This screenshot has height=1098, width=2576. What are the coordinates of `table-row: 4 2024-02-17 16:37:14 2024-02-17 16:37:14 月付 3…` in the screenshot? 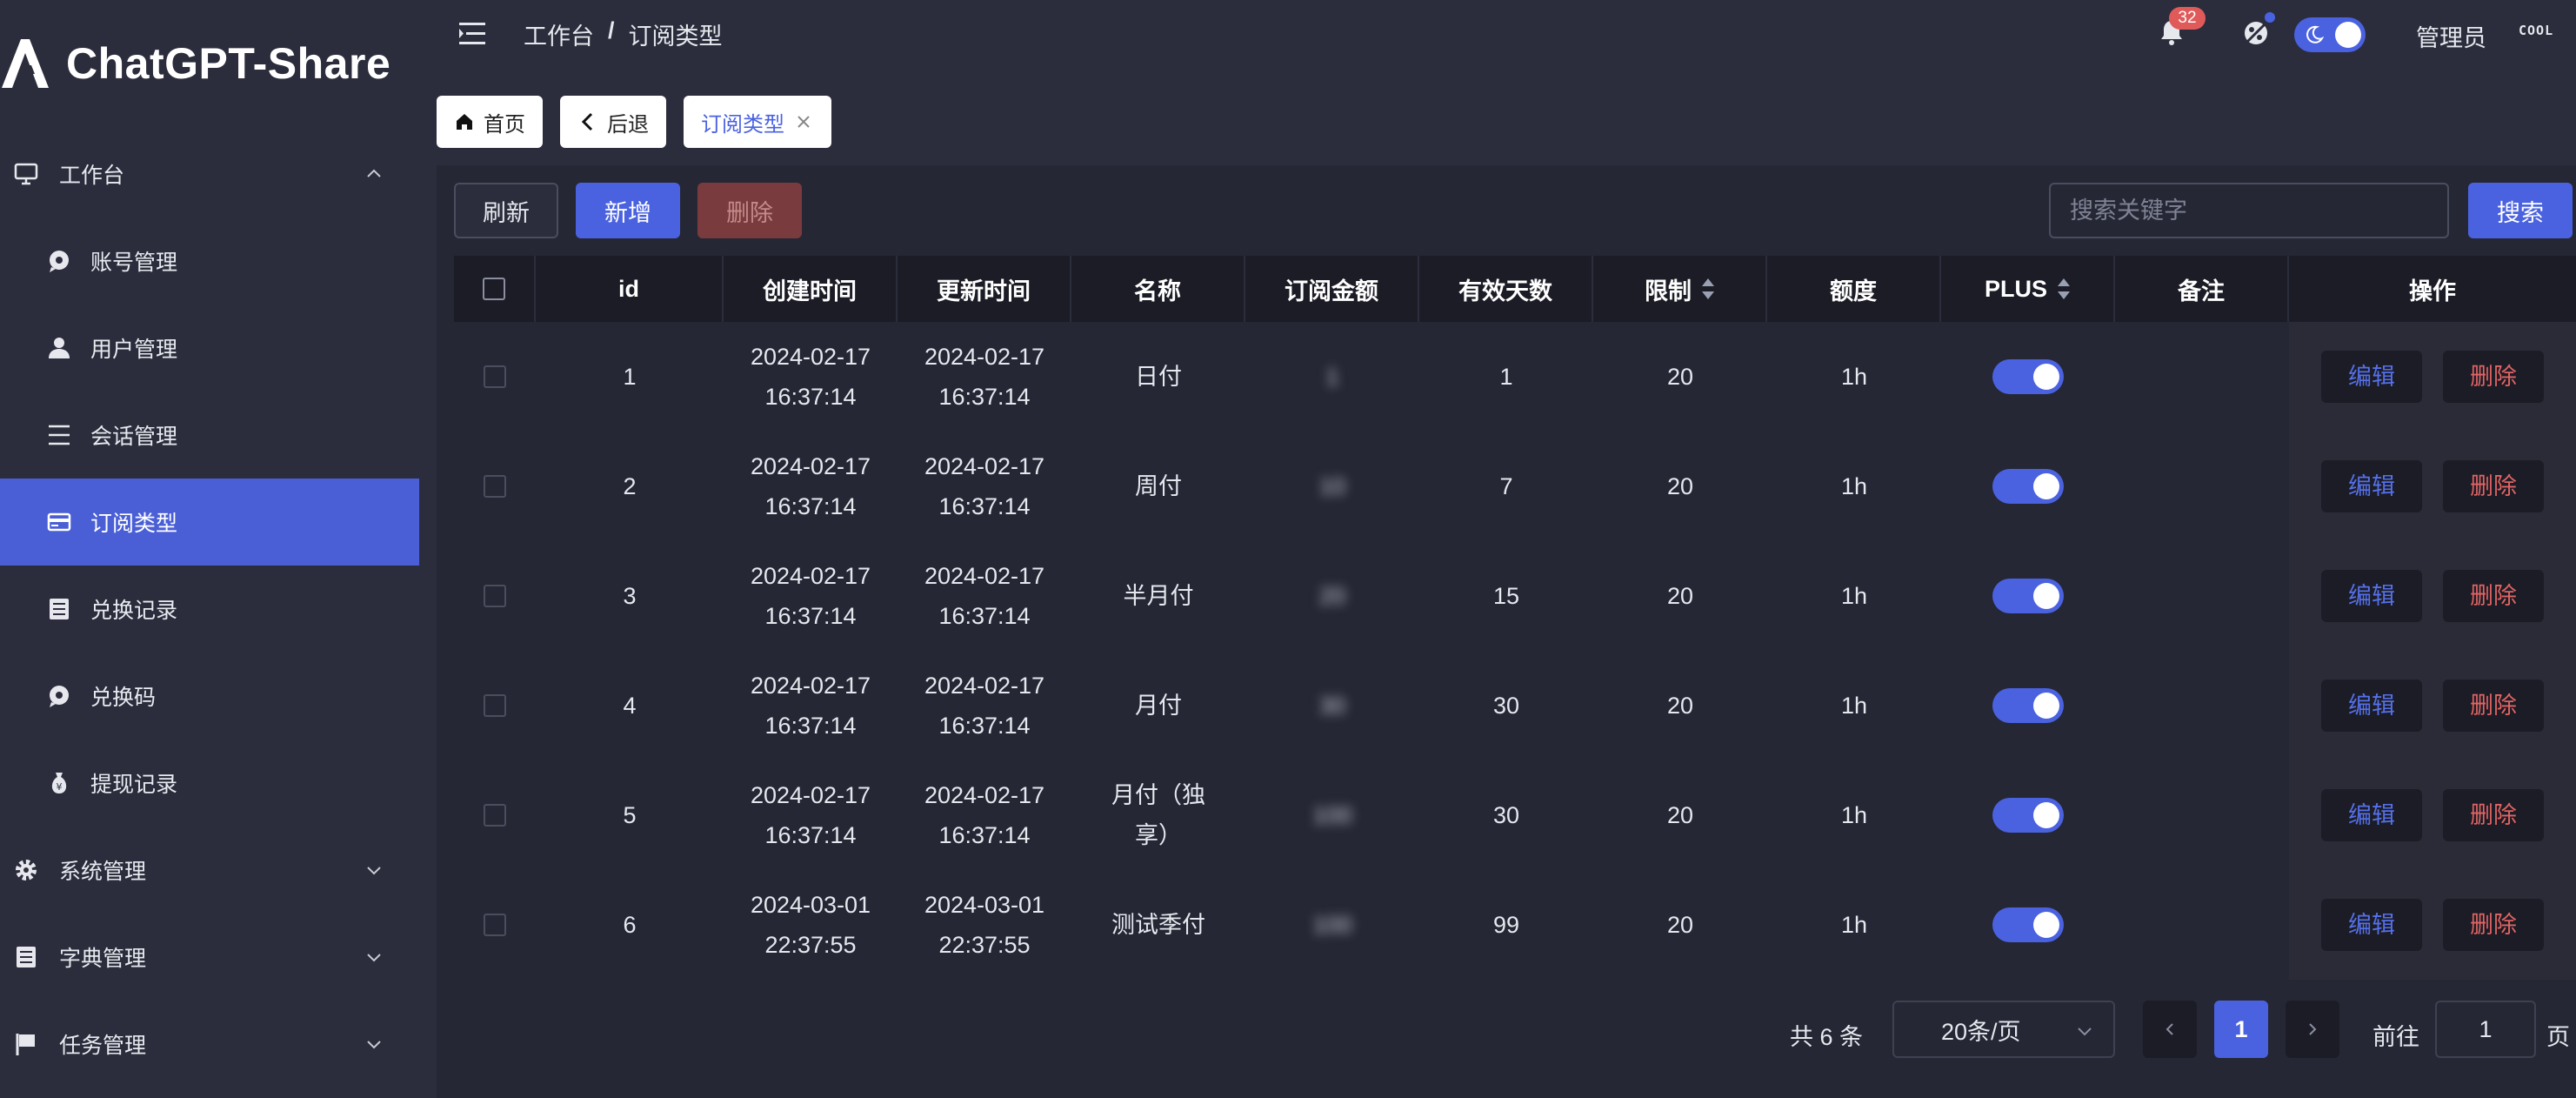 It's located at (1515, 706).